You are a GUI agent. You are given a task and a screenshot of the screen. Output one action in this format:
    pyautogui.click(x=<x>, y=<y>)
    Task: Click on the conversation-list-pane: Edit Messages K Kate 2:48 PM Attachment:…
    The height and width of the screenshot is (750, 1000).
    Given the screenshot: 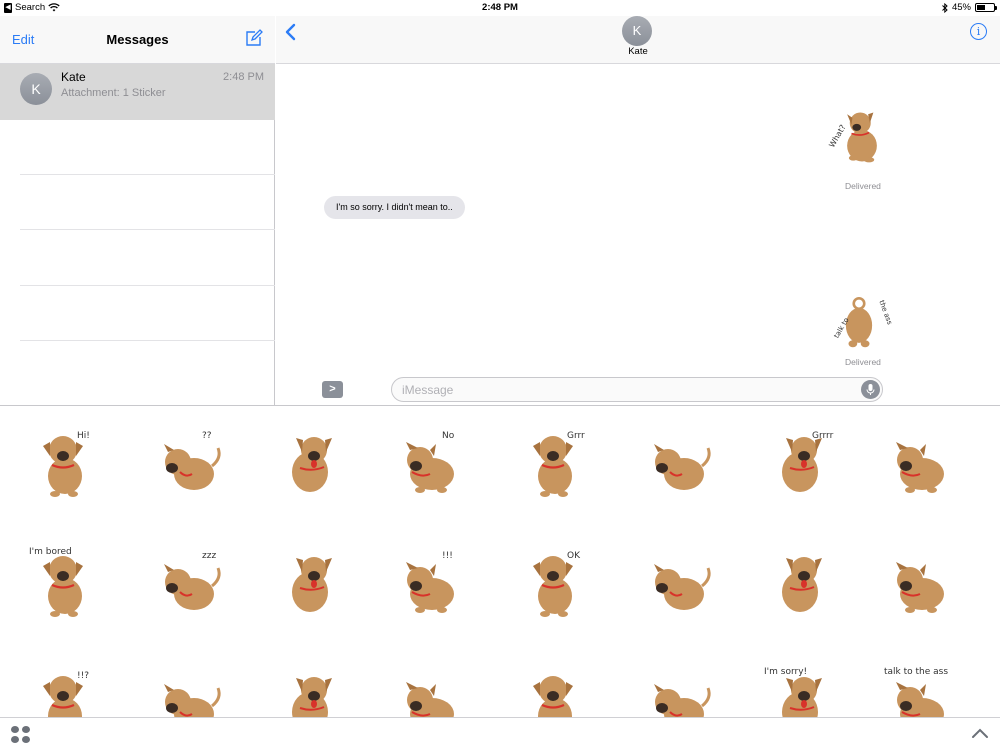 What is the action you would take?
    pyautogui.click(x=137, y=210)
    